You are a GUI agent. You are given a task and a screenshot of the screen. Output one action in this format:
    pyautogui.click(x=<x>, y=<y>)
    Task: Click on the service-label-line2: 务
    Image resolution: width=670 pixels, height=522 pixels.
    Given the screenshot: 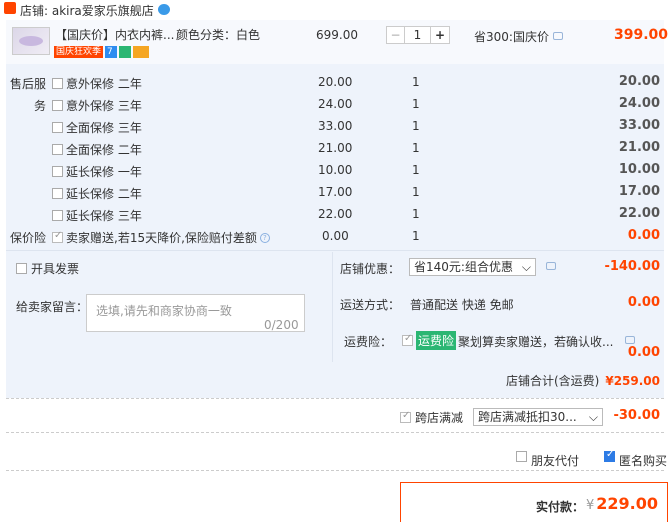 What is the action you would take?
    pyautogui.click(x=40, y=106)
    